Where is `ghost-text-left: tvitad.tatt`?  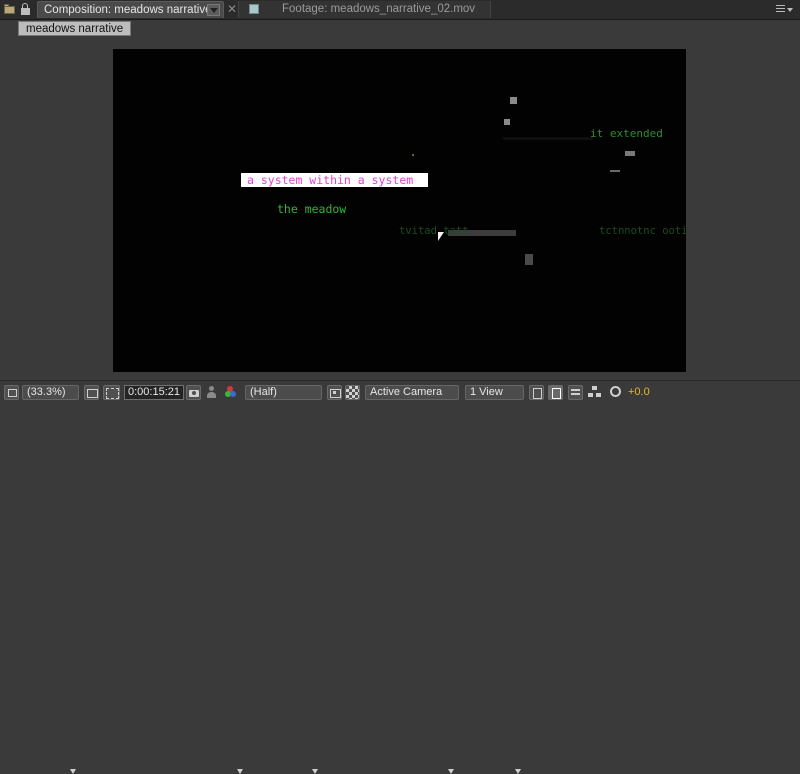 ghost-text-left: tvitad.tatt is located at coordinates (434, 231).